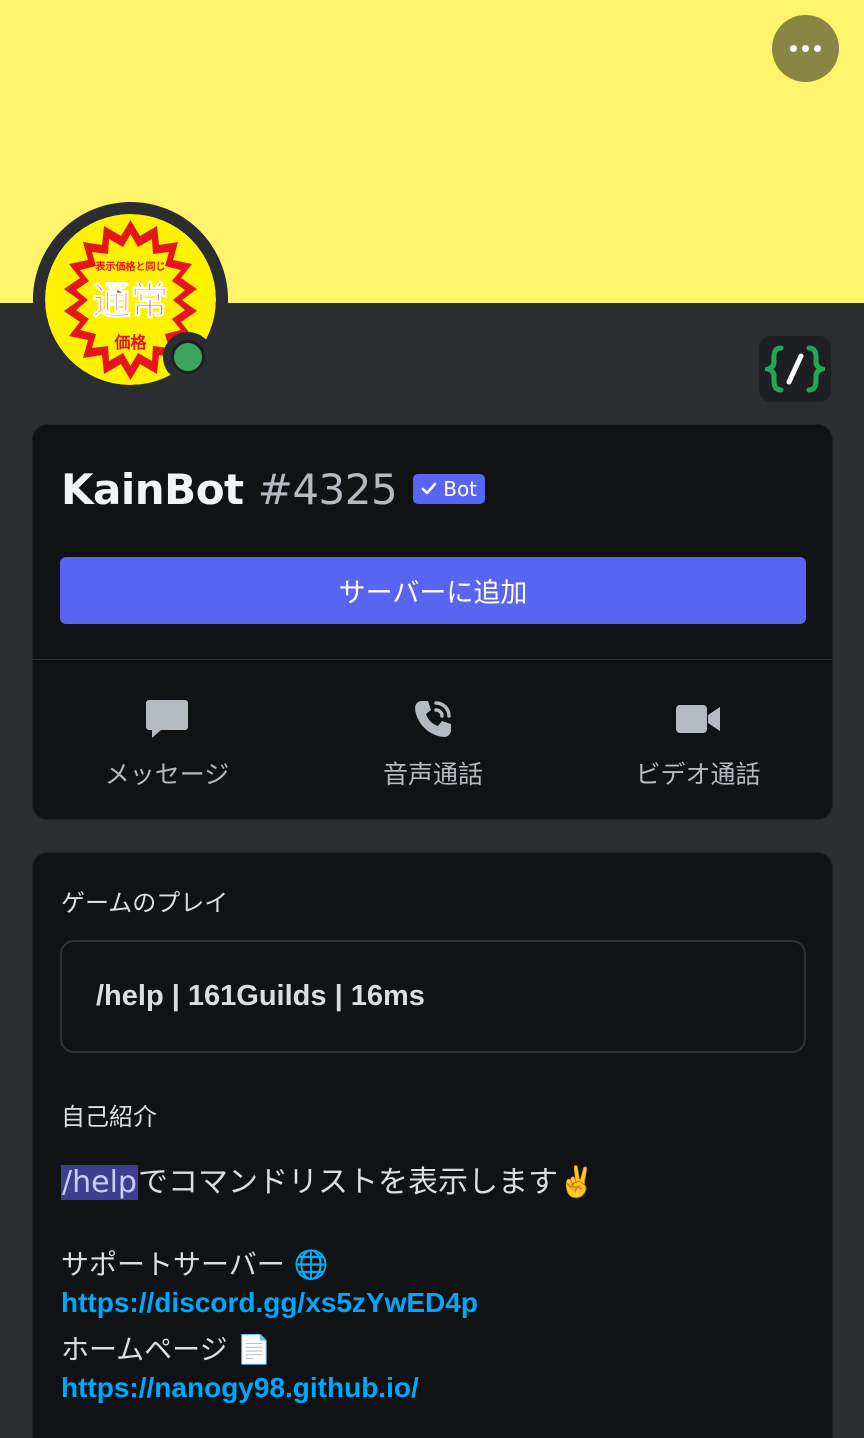 Image resolution: width=864 pixels, height=1438 pixels. I want to click on about-line-1-text: でコマンドリストを表示します✌️, so click(366, 1182).